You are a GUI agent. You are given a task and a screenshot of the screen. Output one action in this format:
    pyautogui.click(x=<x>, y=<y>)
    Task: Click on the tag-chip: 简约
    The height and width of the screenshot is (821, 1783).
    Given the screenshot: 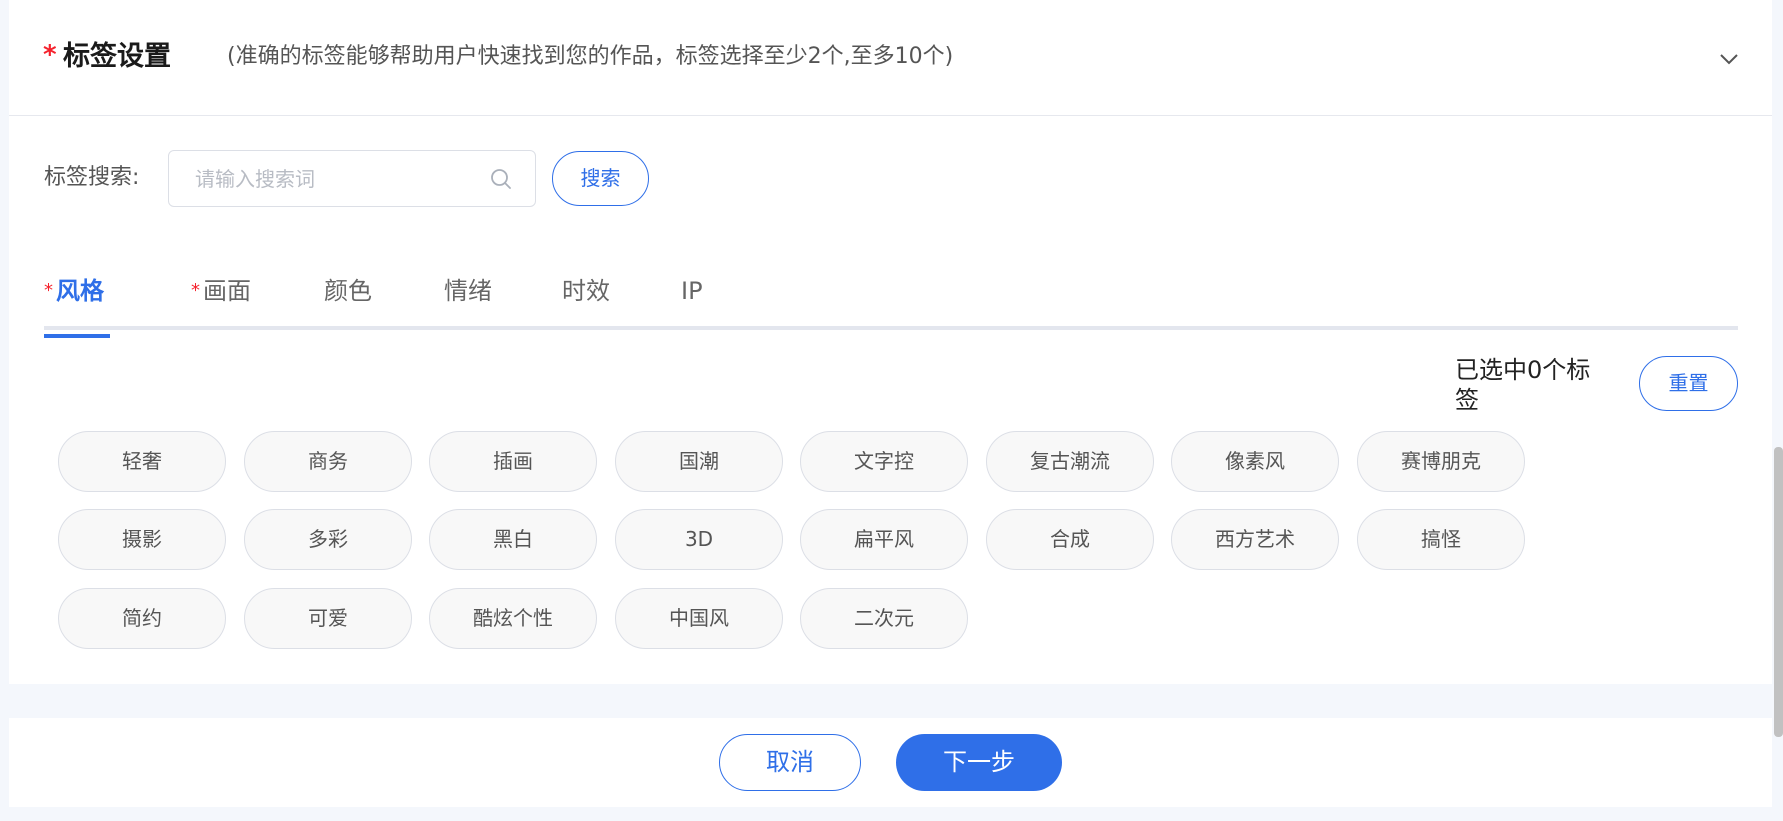 What is the action you would take?
    pyautogui.click(x=142, y=618)
    